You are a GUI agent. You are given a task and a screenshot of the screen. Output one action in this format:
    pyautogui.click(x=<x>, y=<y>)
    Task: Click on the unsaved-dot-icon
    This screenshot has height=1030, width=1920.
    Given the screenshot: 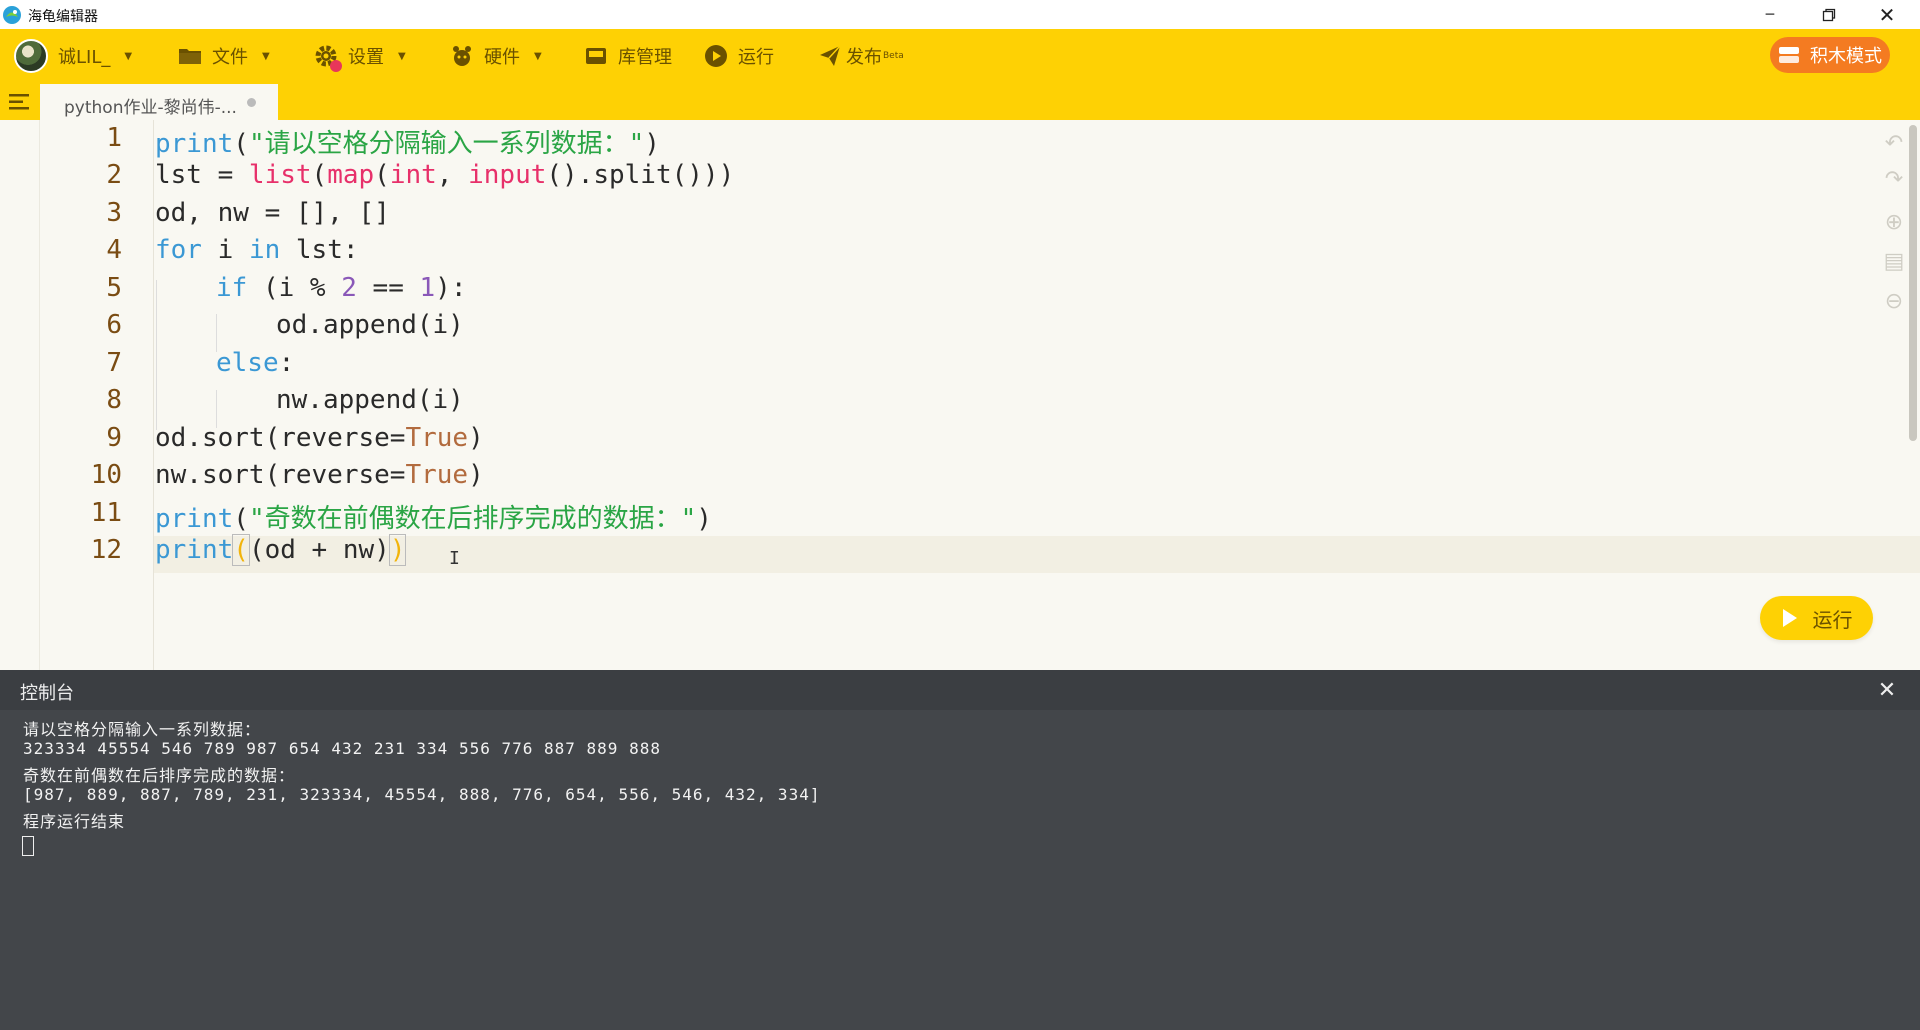 What is the action you would take?
    pyautogui.click(x=251, y=102)
    